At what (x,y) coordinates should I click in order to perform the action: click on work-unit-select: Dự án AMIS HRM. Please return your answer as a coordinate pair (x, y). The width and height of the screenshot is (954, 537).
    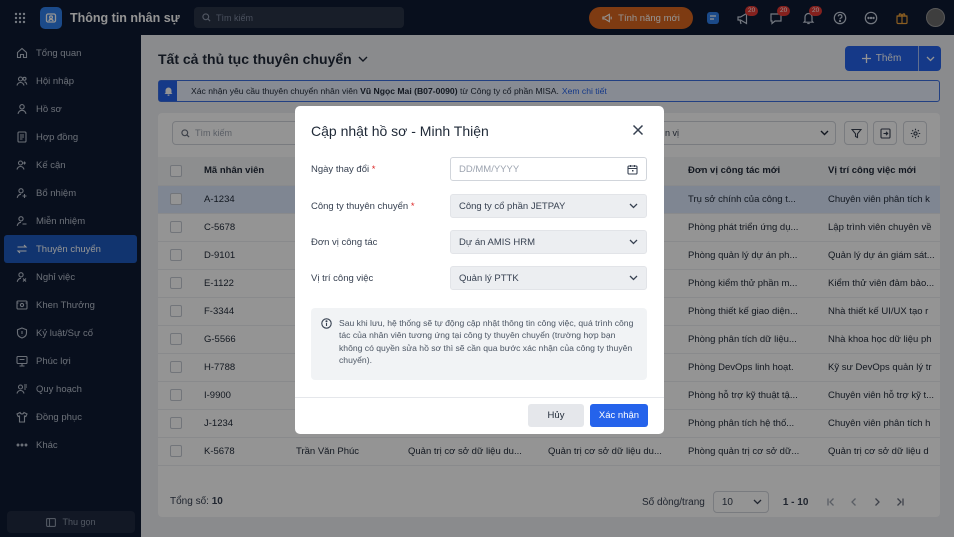
    Looking at the image, I should click on (548, 242).